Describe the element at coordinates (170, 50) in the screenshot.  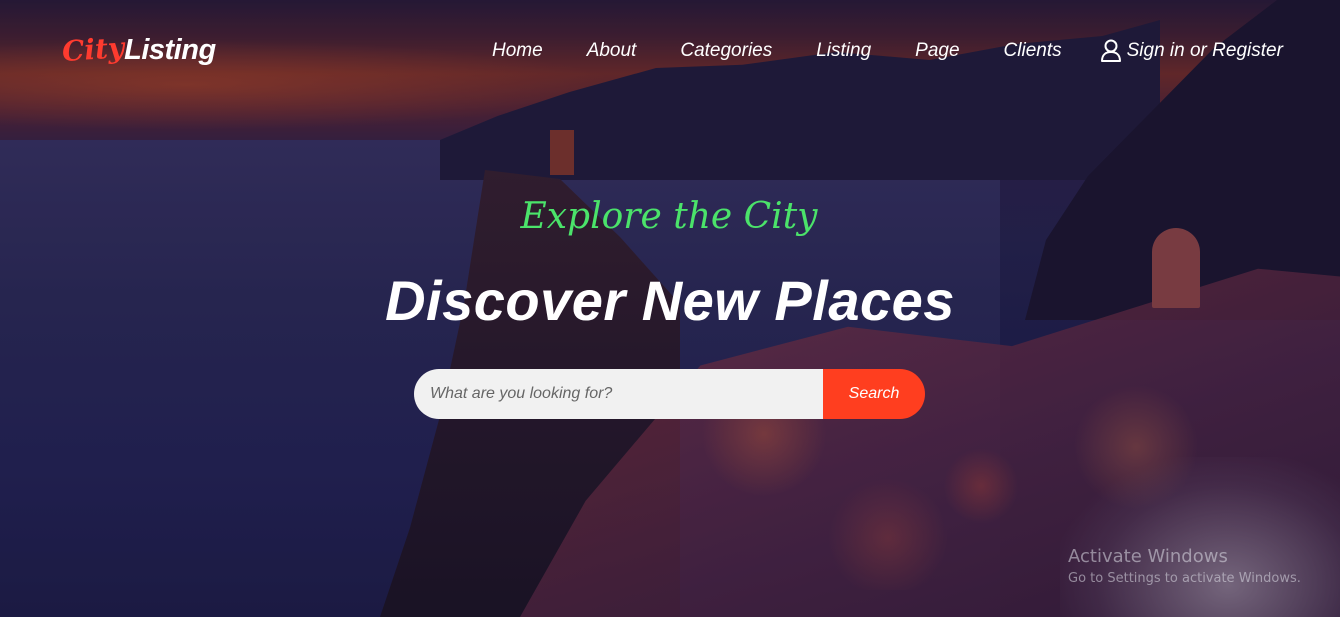
I see `logo-listing-text: Listing` at that location.